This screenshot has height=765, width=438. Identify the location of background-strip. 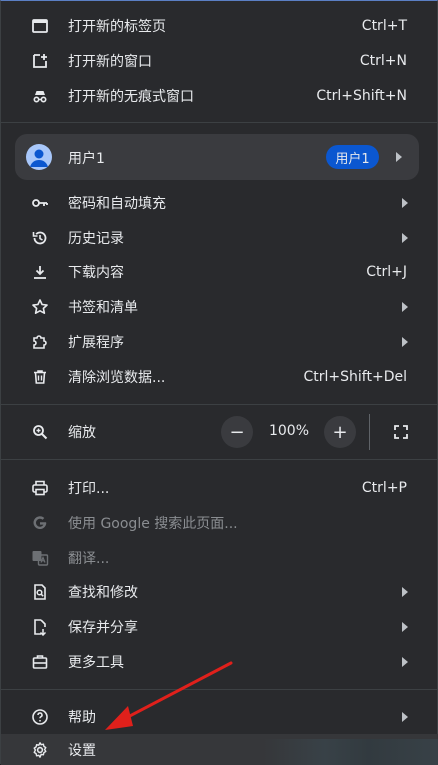
(350, 752).